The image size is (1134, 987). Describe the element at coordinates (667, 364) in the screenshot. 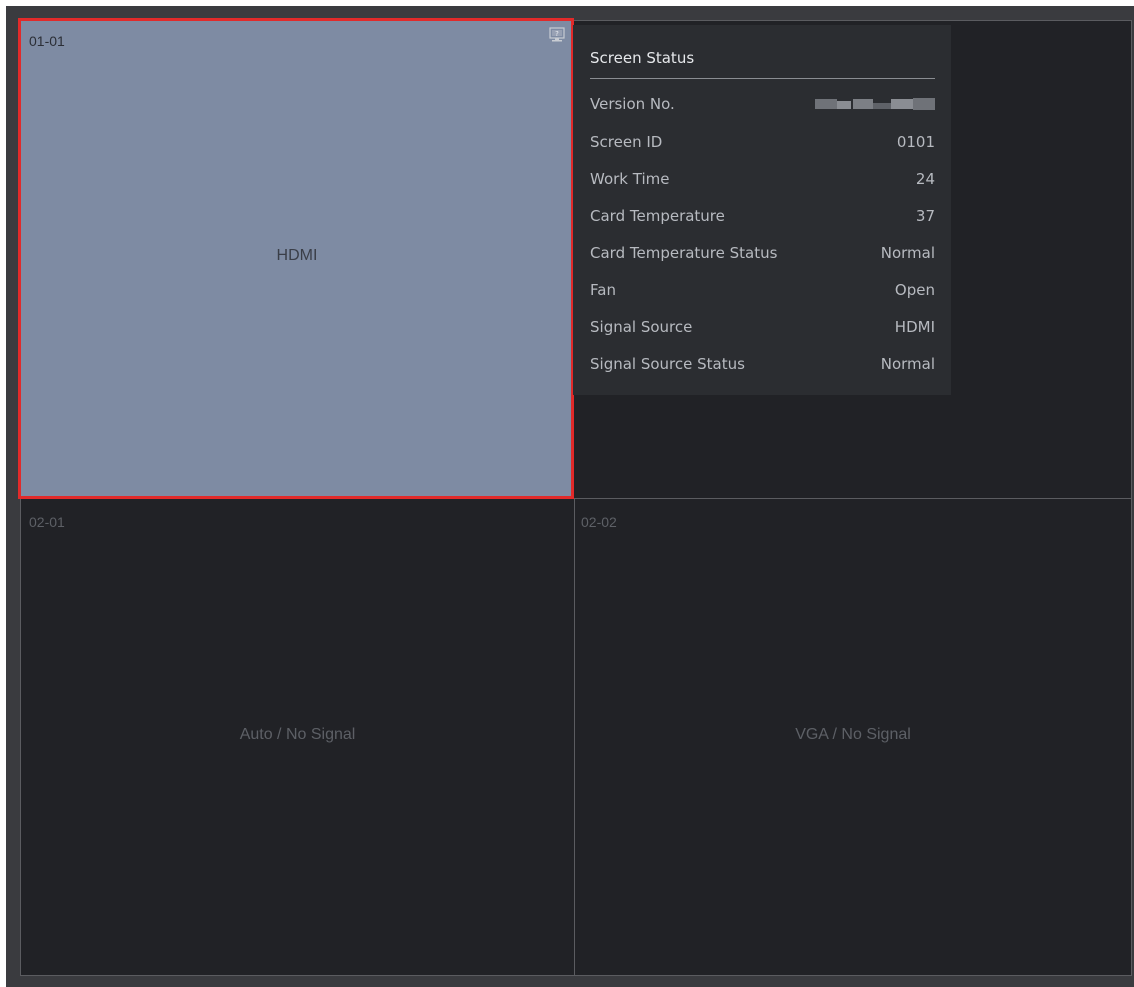

I see `status-label: Signal Source Status` at that location.